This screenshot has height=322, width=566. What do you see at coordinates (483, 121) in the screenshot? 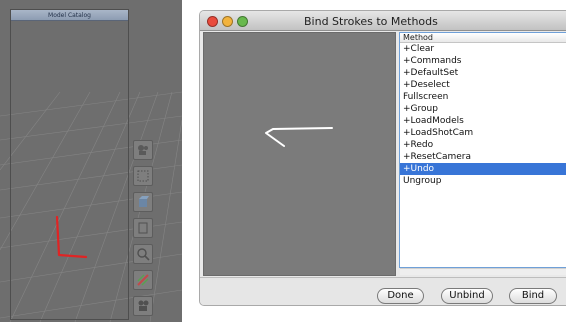
I see `method-row-loadmodels: +LoadModels` at bounding box center [483, 121].